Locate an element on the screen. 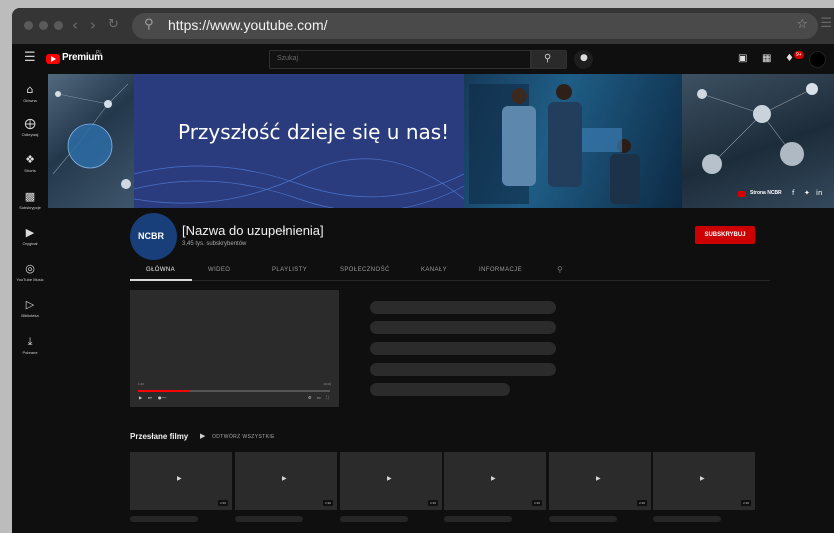  facebook-icon: f is located at coordinates (793, 193).